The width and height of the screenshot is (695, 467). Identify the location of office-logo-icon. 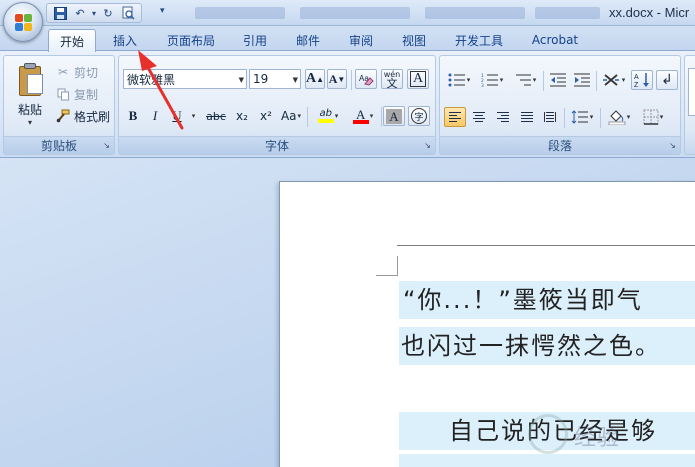
(24, 23).